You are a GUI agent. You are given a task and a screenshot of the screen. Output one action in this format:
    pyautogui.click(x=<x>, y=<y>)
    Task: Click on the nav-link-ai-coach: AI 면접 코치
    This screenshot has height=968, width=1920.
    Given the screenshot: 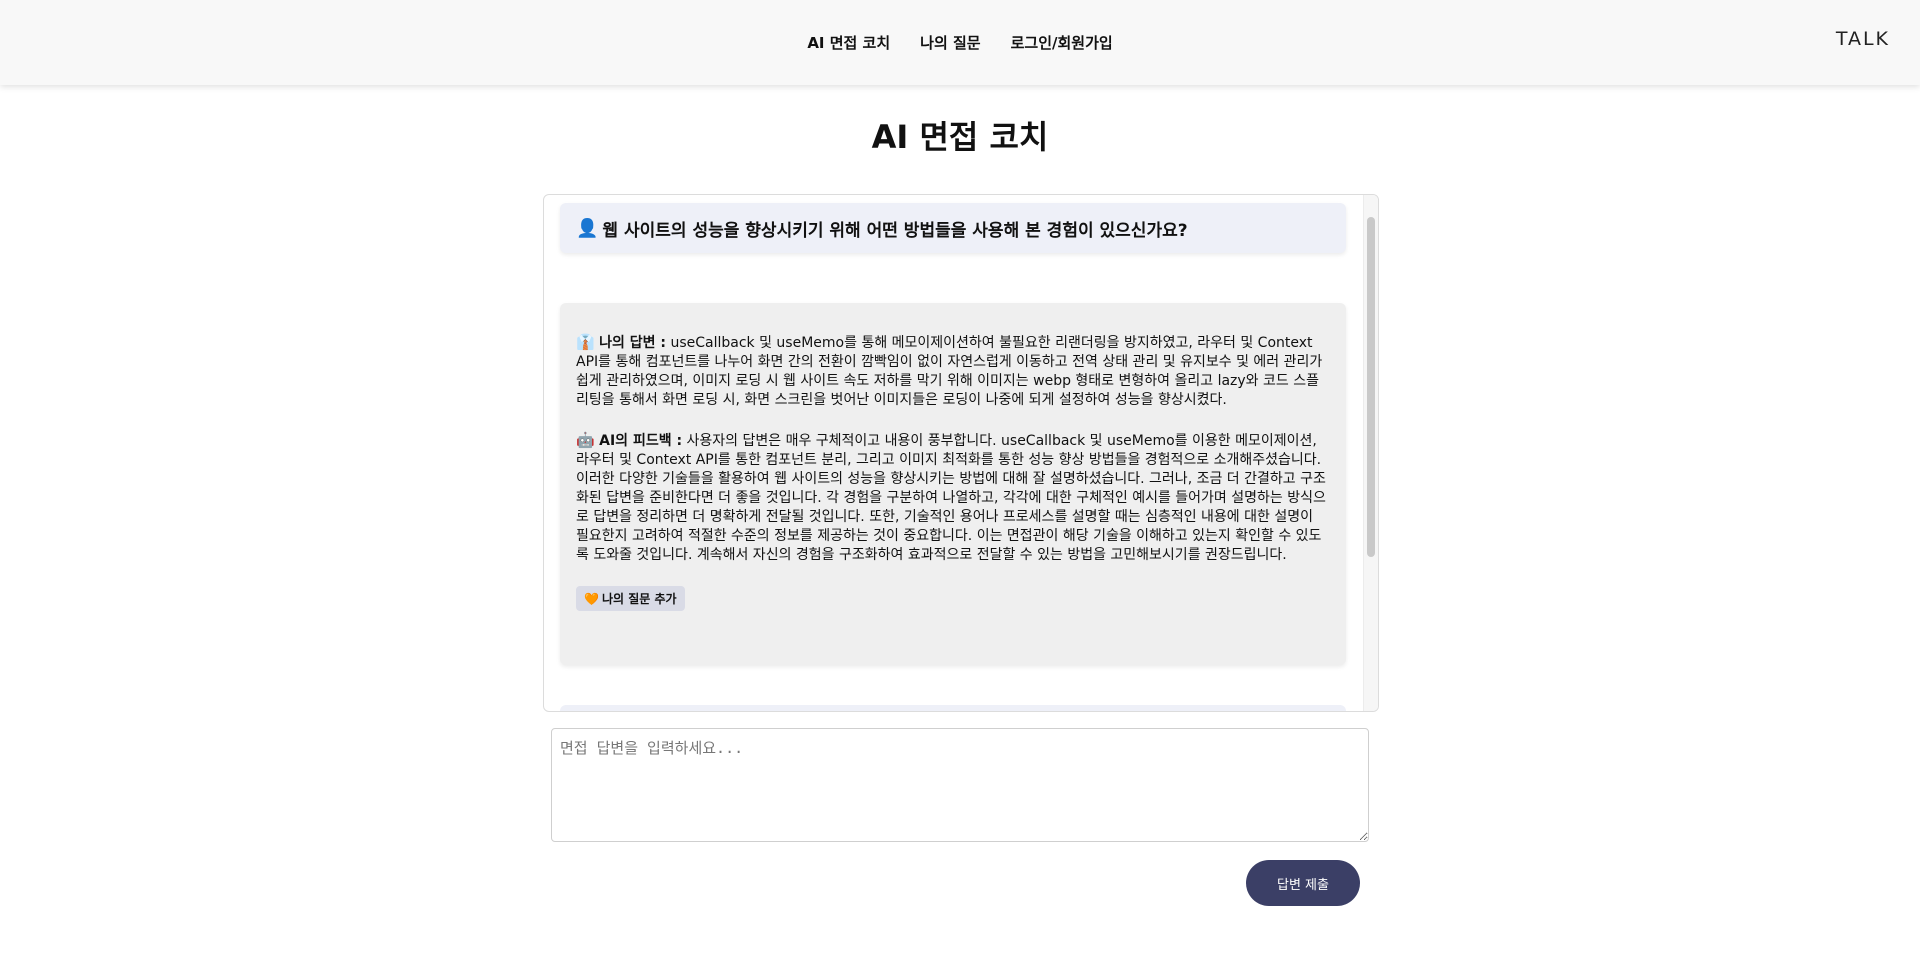 What is the action you would take?
    pyautogui.click(x=848, y=42)
    